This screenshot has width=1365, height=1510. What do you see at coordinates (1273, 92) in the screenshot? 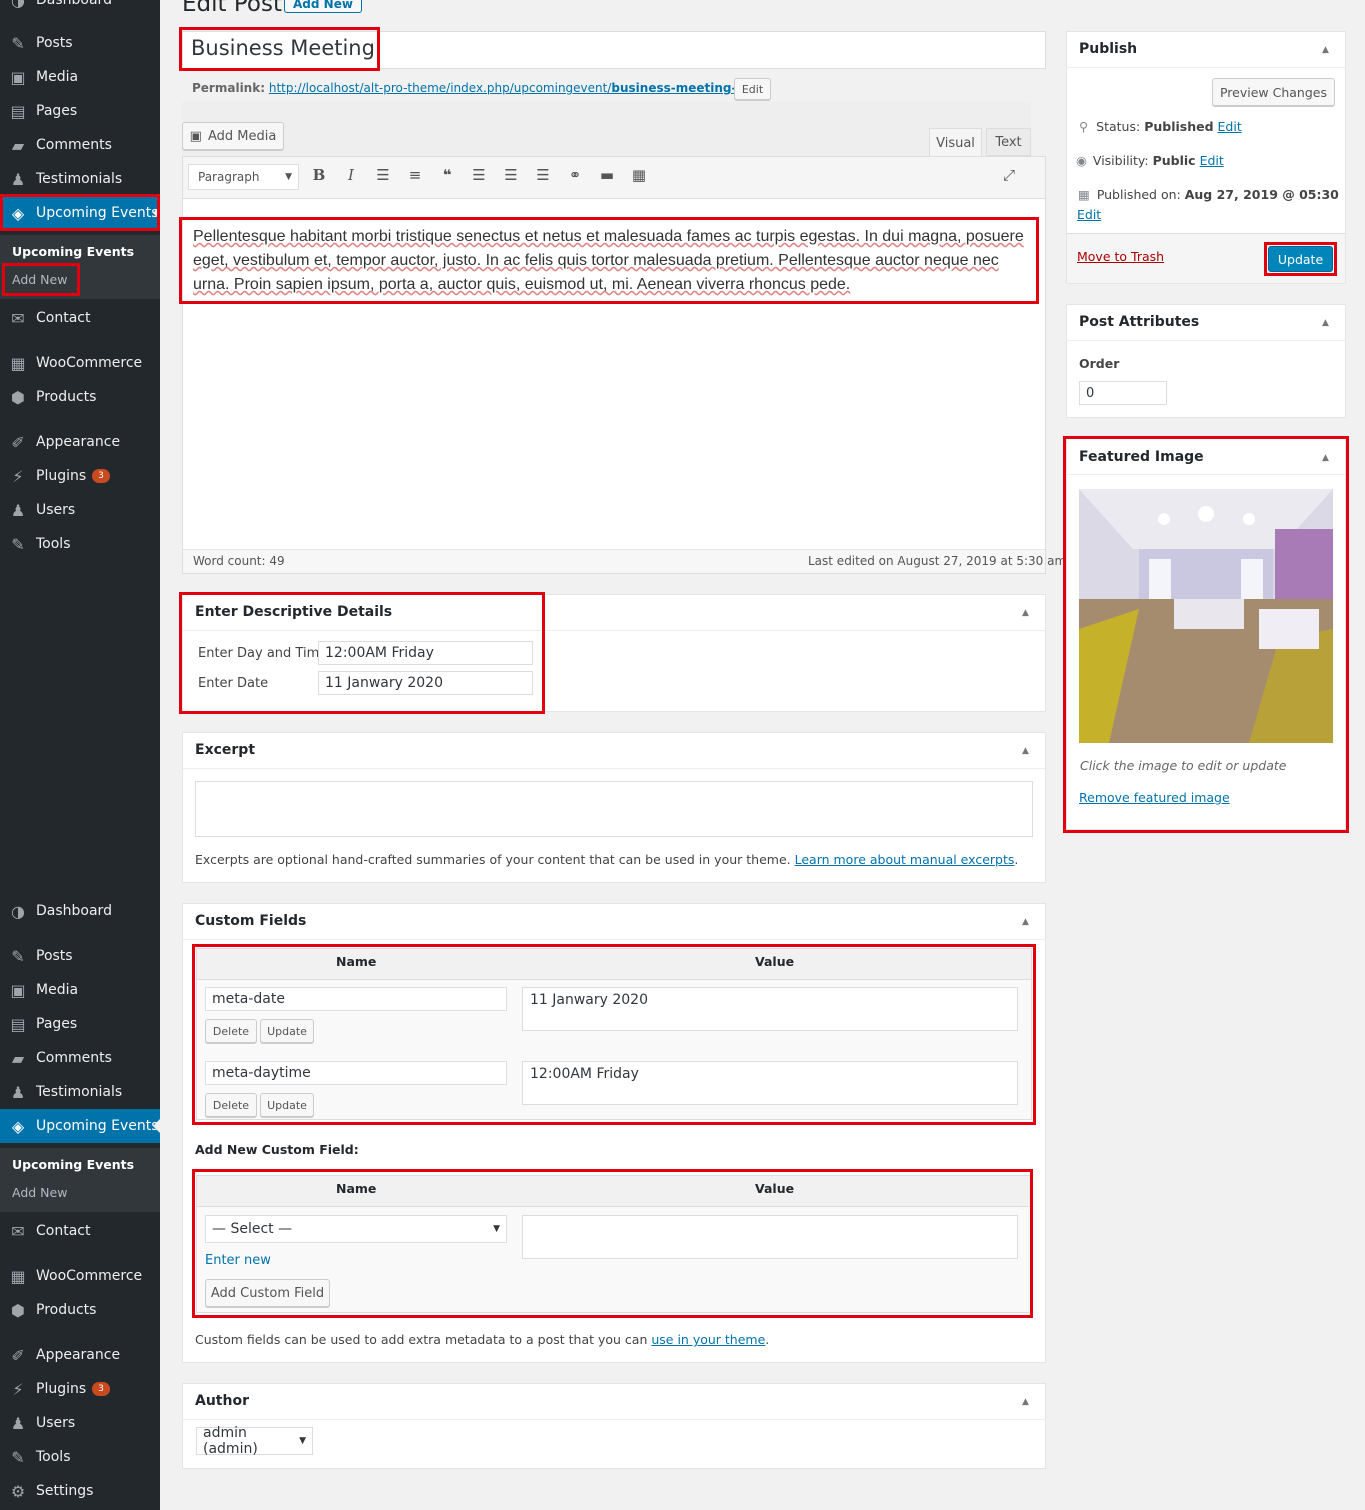
I see `preview-changes-button: Preview Changes` at bounding box center [1273, 92].